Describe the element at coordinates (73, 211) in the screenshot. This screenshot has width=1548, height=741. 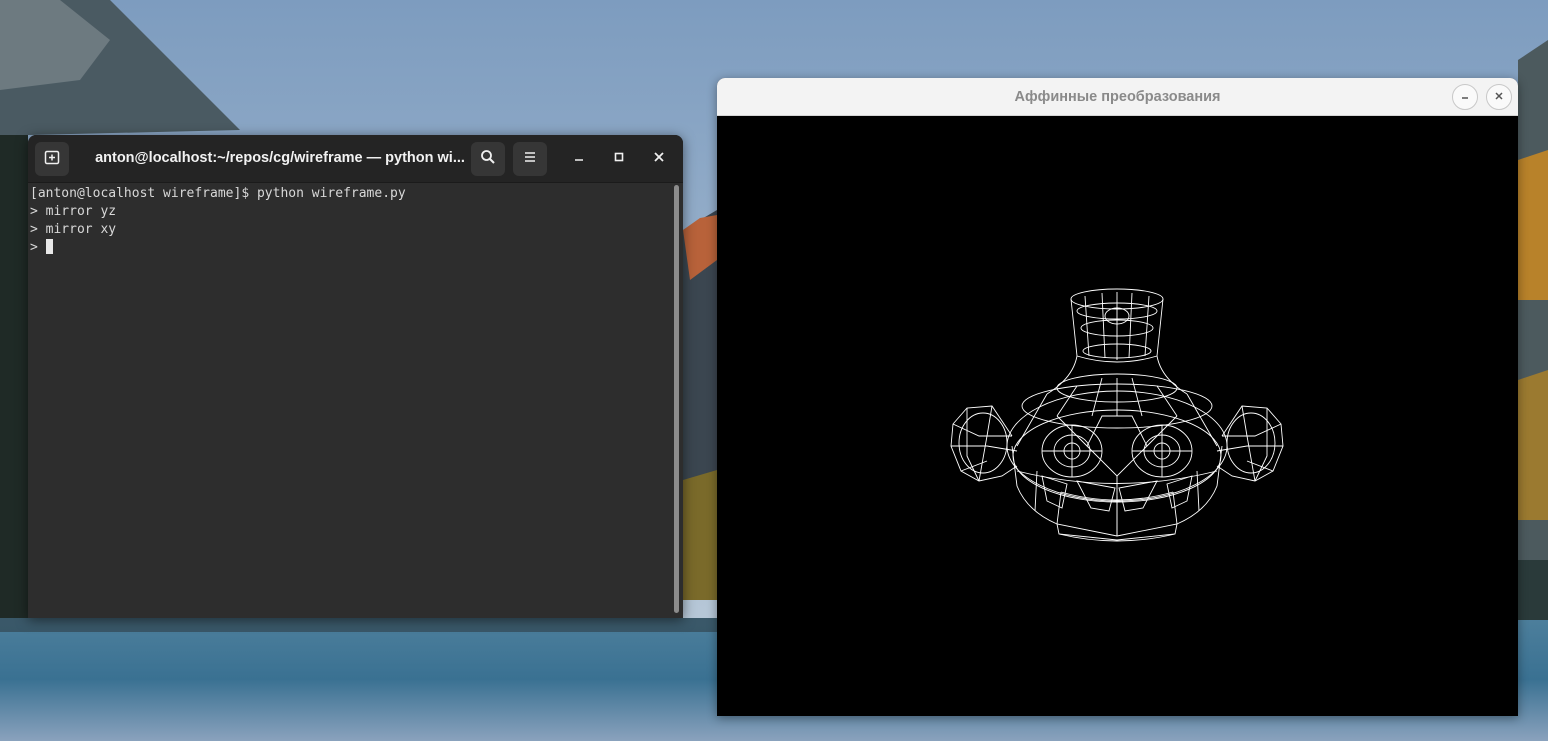
I see `terminal-line: > mirror yz` at that location.